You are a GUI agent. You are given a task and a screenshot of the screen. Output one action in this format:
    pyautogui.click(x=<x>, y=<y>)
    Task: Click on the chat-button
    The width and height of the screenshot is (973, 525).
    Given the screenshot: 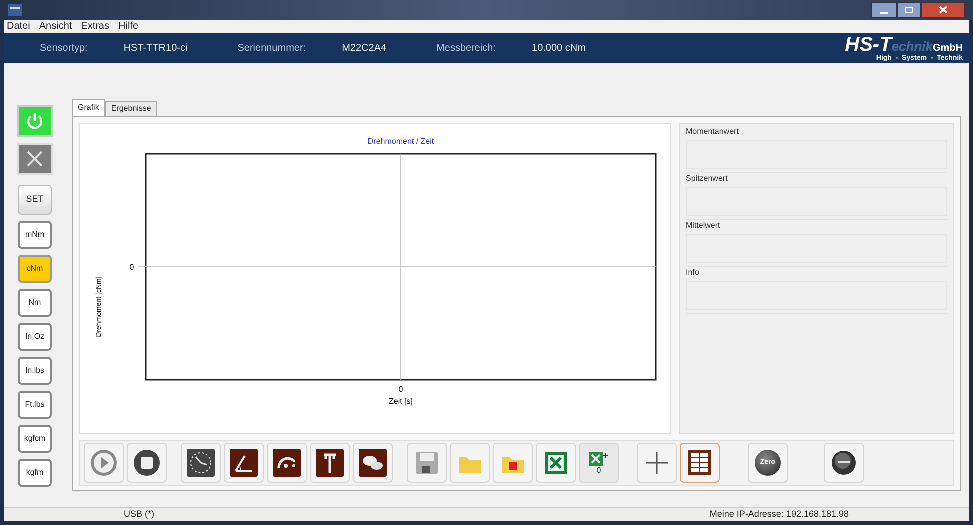 What is the action you would take?
    pyautogui.click(x=373, y=463)
    